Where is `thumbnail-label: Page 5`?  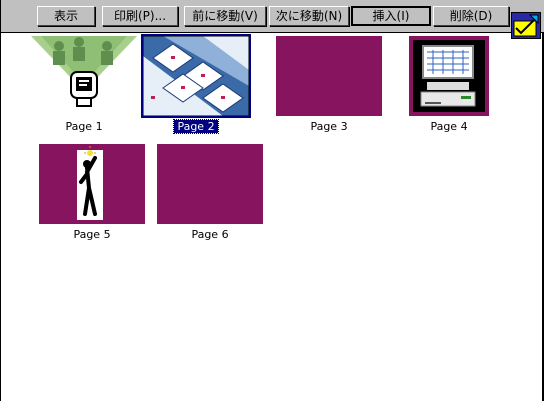
thumbnail-label: Page 5 is located at coordinates (92, 234).